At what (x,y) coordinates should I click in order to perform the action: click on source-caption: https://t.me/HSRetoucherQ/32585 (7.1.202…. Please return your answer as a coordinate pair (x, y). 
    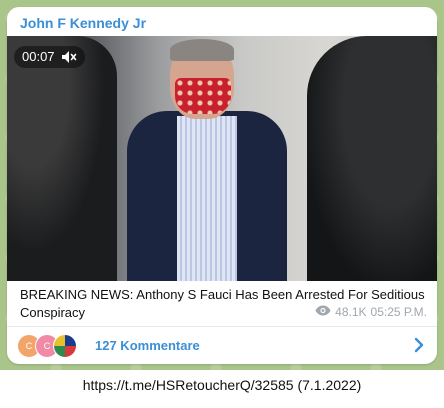
    Looking at the image, I should click on (222, 385).